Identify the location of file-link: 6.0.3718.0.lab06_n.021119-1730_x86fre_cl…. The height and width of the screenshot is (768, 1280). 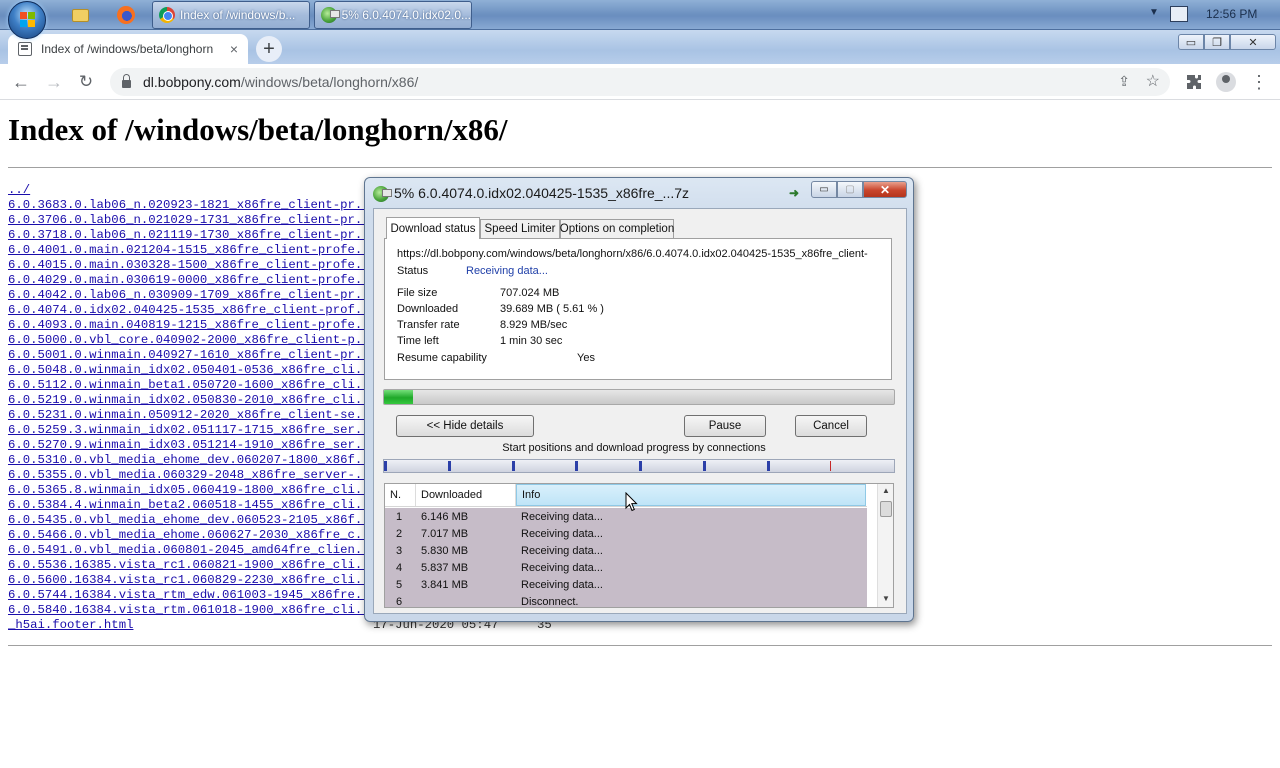
(187, 235).